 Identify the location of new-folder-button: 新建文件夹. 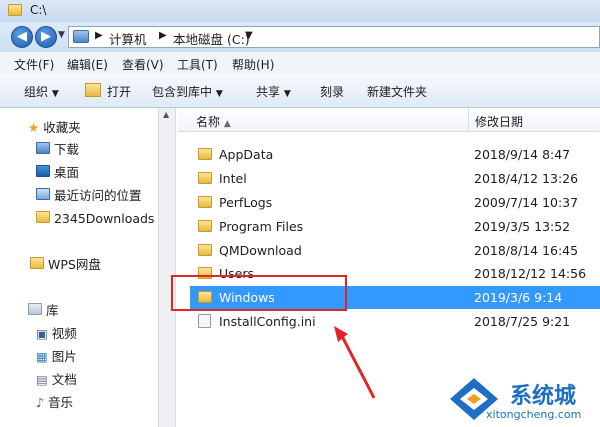
(397, 91).